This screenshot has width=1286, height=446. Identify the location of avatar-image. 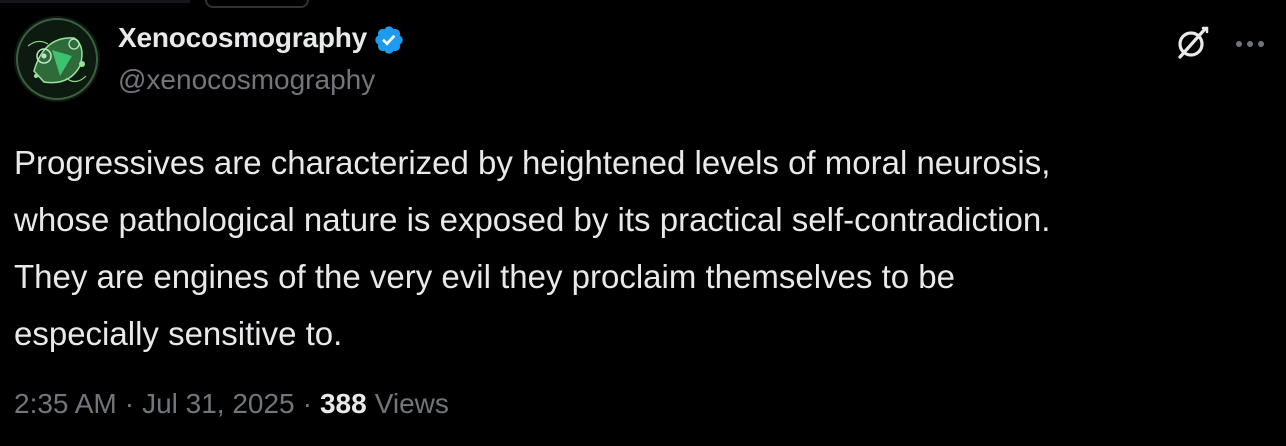
(57, 59).